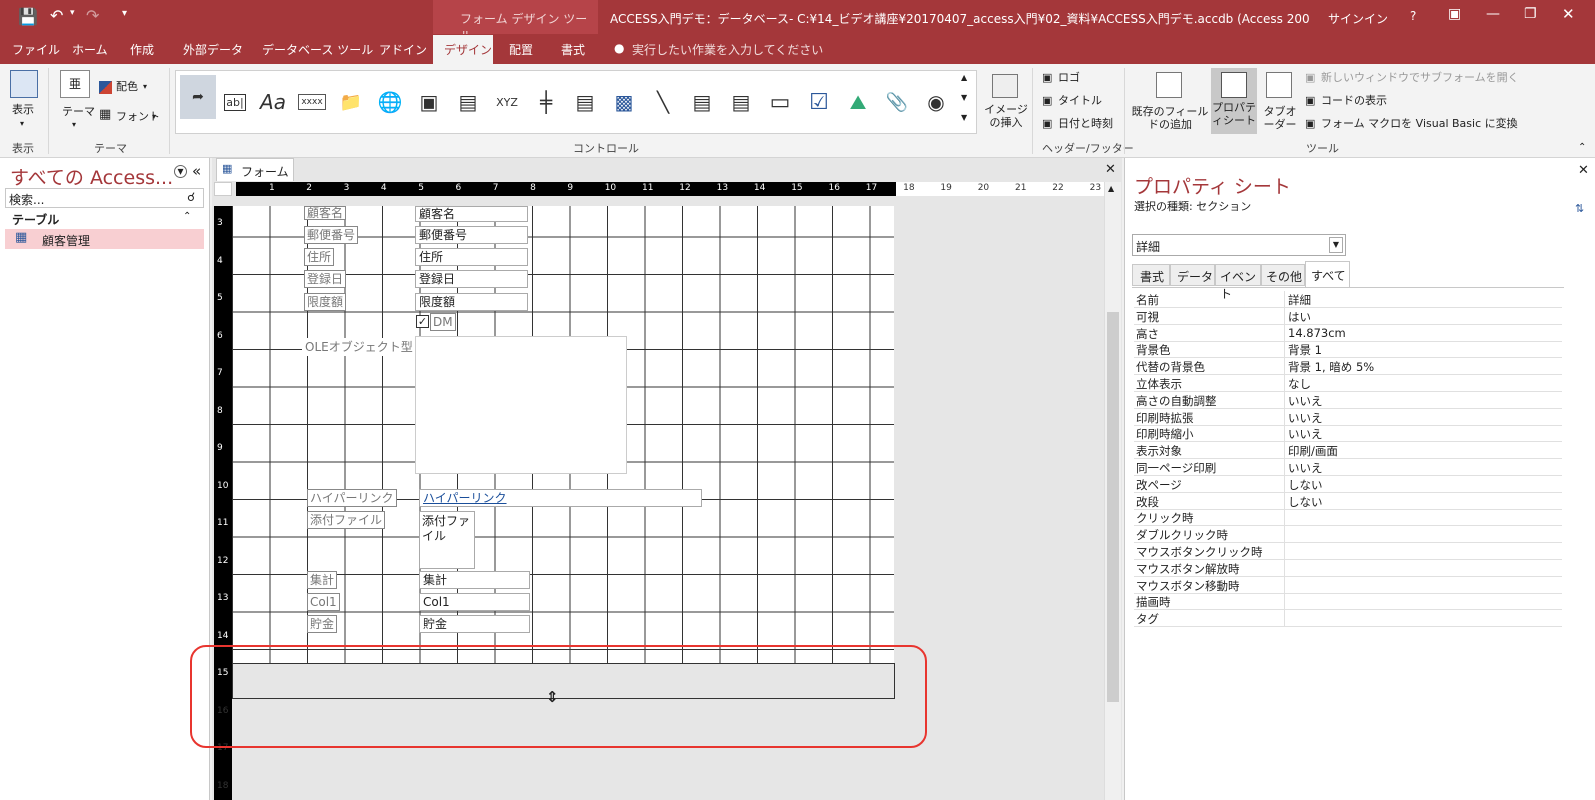 The image size is (1595, 800). I want to click on tab-format: 書式, so click(573, 49).